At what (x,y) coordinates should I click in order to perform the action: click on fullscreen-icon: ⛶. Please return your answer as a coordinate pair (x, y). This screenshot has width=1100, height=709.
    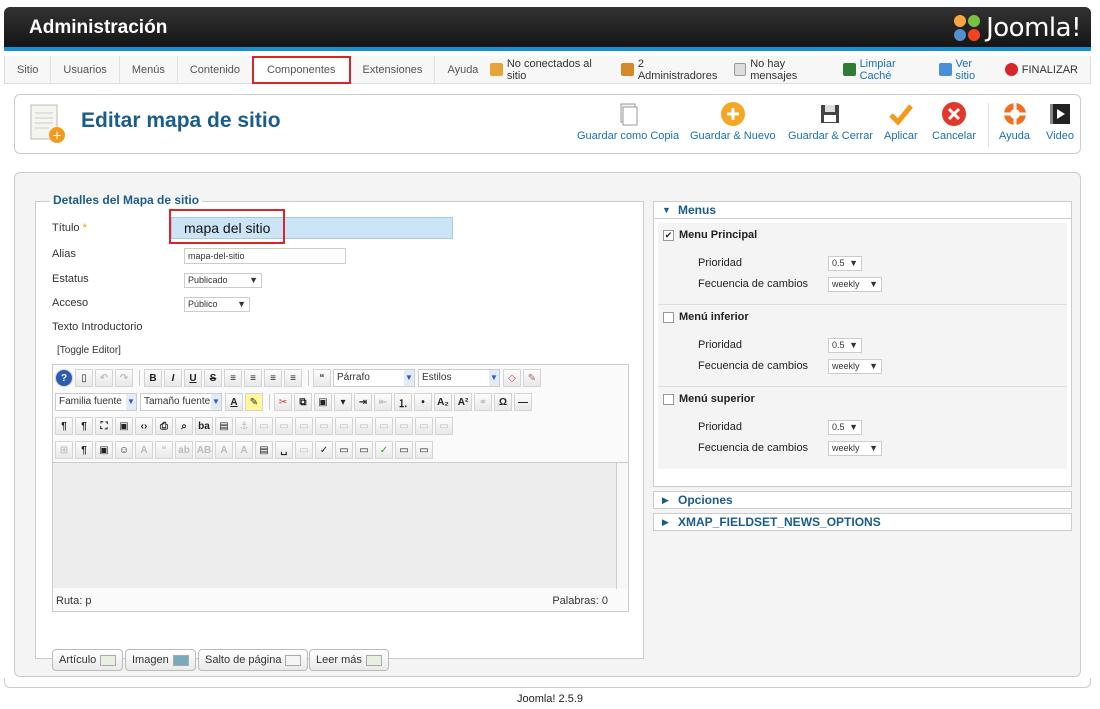
    Looking at the image, I should click on (104, 426).